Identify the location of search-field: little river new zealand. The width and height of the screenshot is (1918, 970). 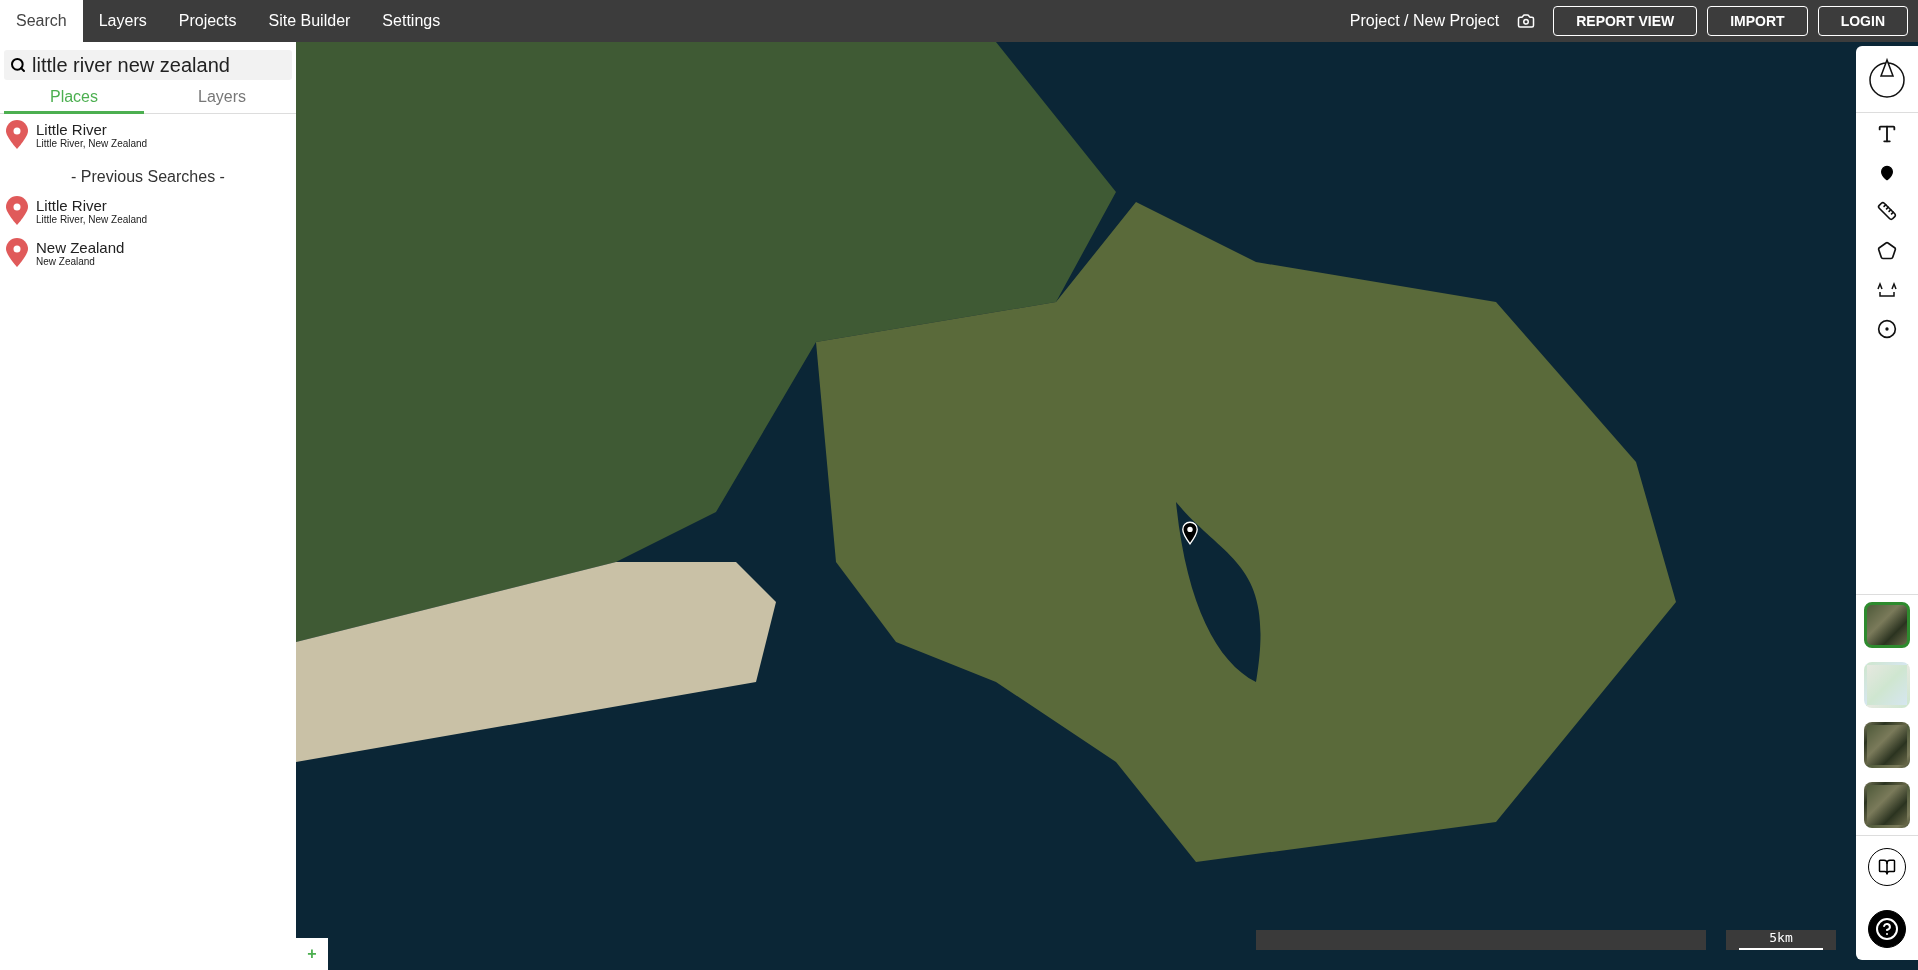
(148, 65).